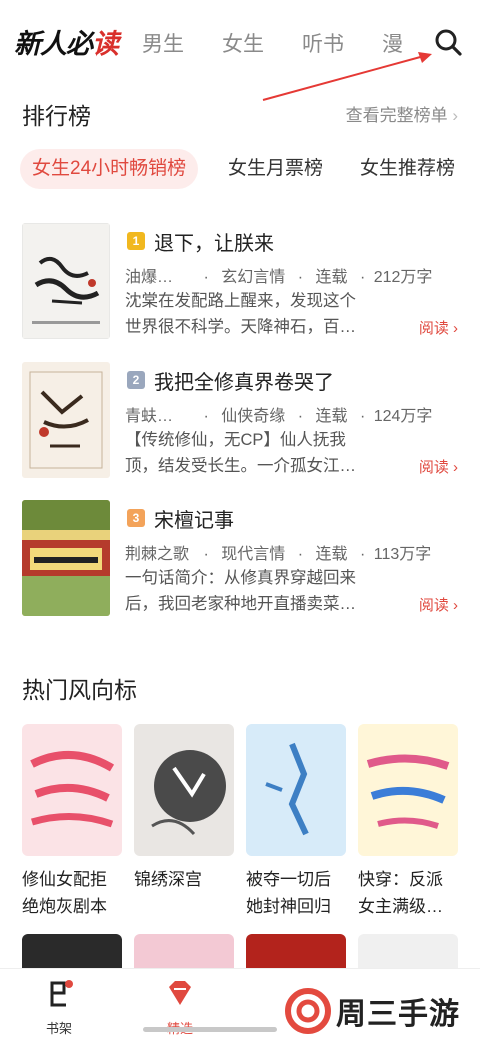 The width and height of the screenshot is (480, 1037). Describe the element at coordinates (136, 380) in the screenshot. I see `rank-badge: 2` at that location.